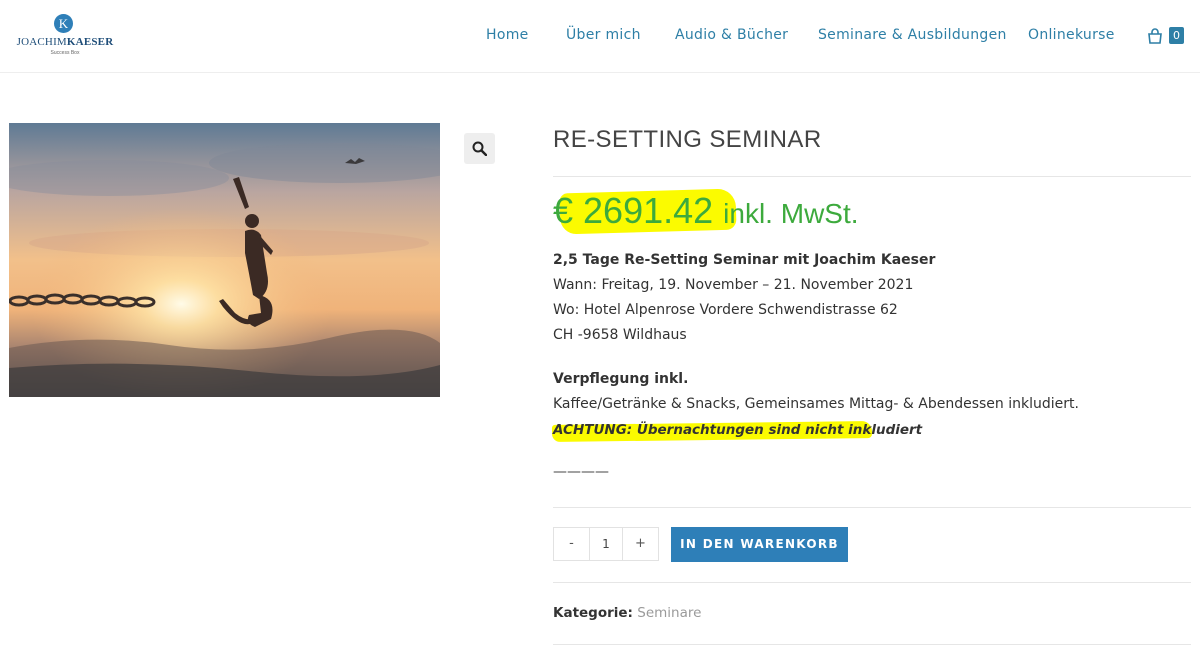 This screenshot has height=657, width=1200. What do you see at coordinates (593, 613) in the screenshot?
I see `category-label: Kategorie:` at bounding box center [593, 613].